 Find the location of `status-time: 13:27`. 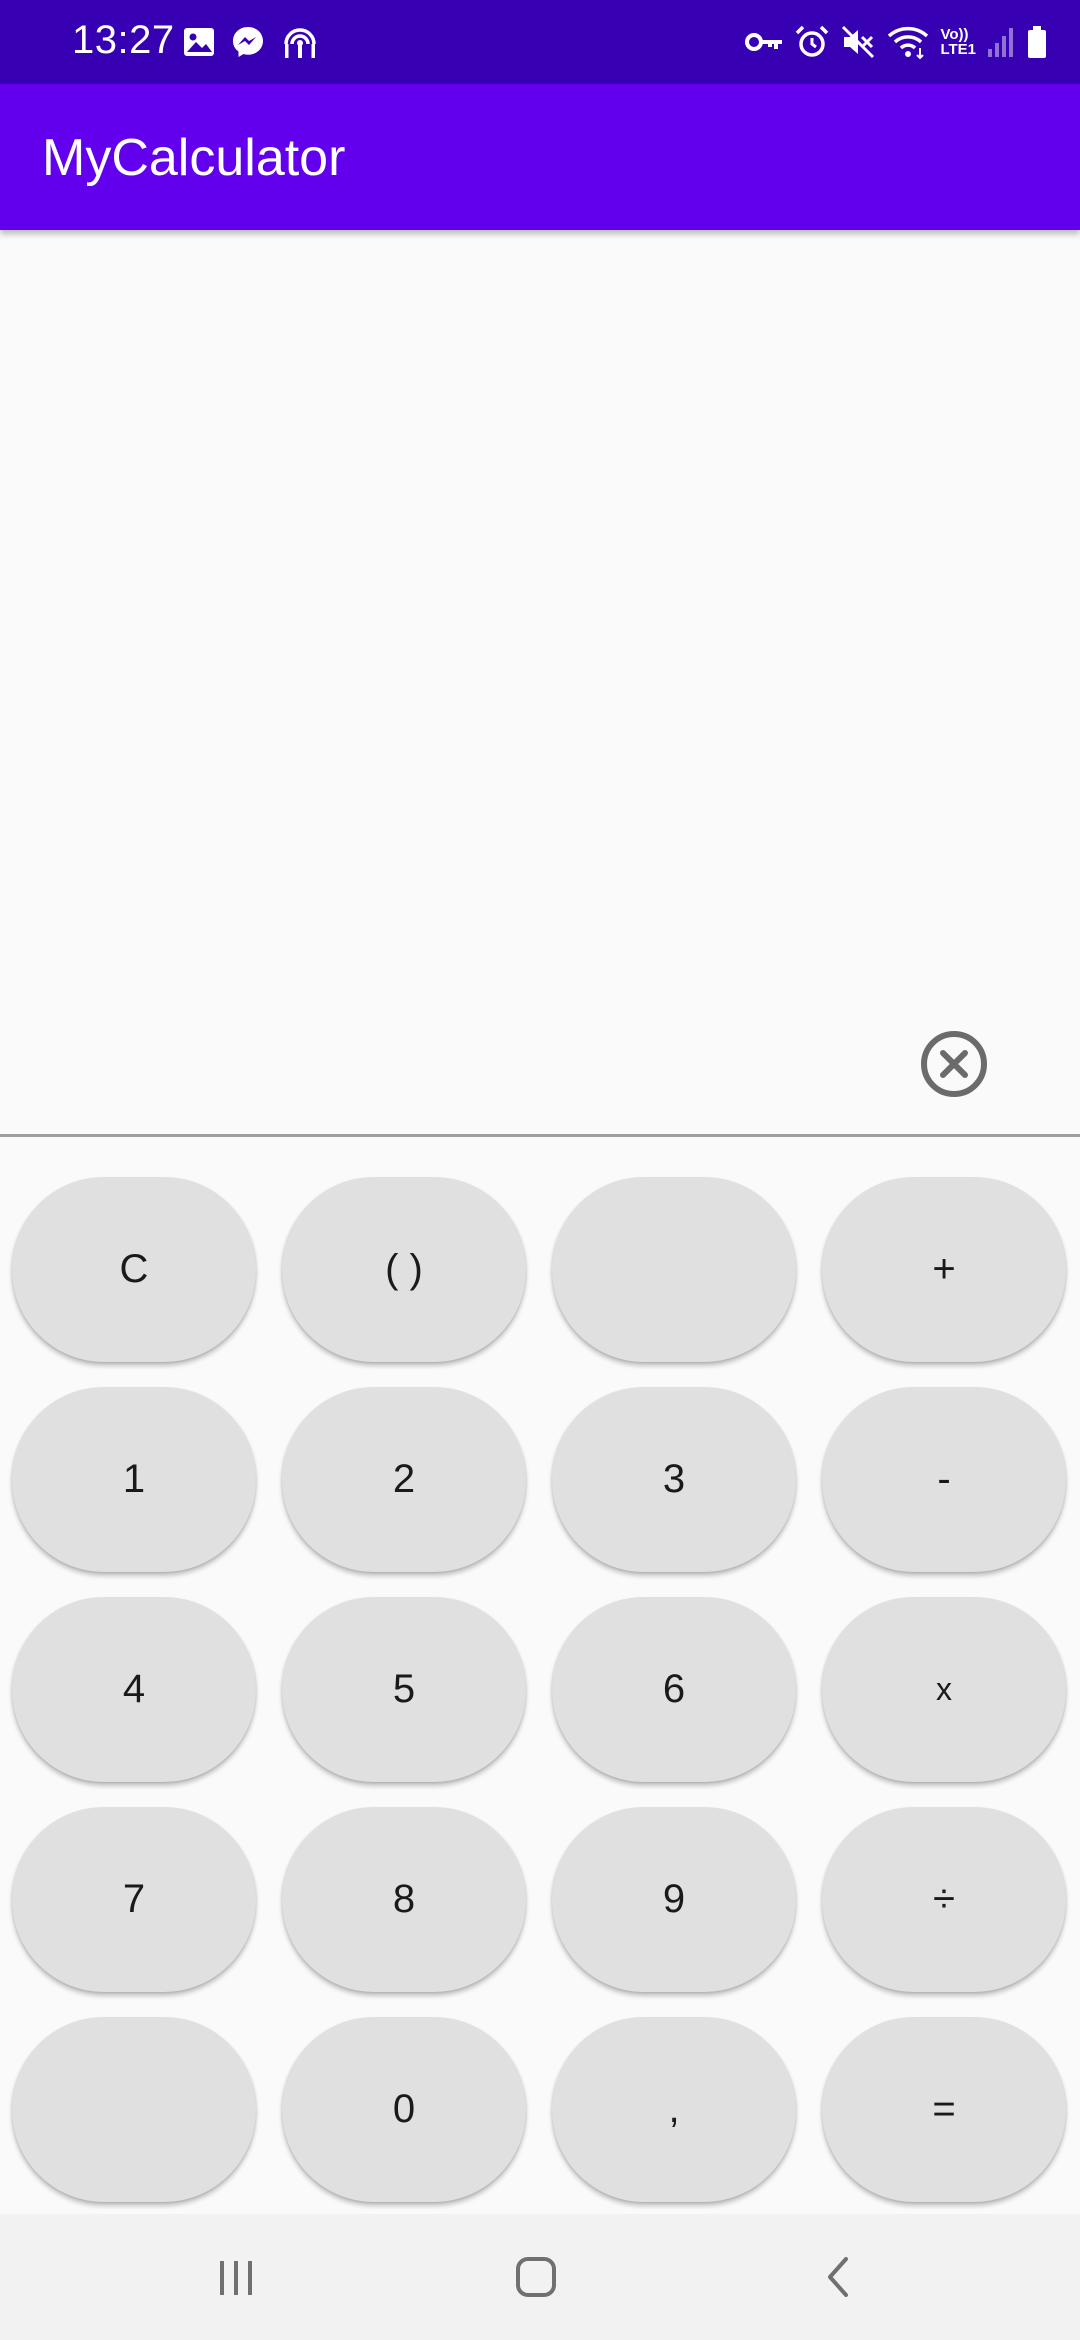

status-time: 13:27 is located at coordinates (123, 40).